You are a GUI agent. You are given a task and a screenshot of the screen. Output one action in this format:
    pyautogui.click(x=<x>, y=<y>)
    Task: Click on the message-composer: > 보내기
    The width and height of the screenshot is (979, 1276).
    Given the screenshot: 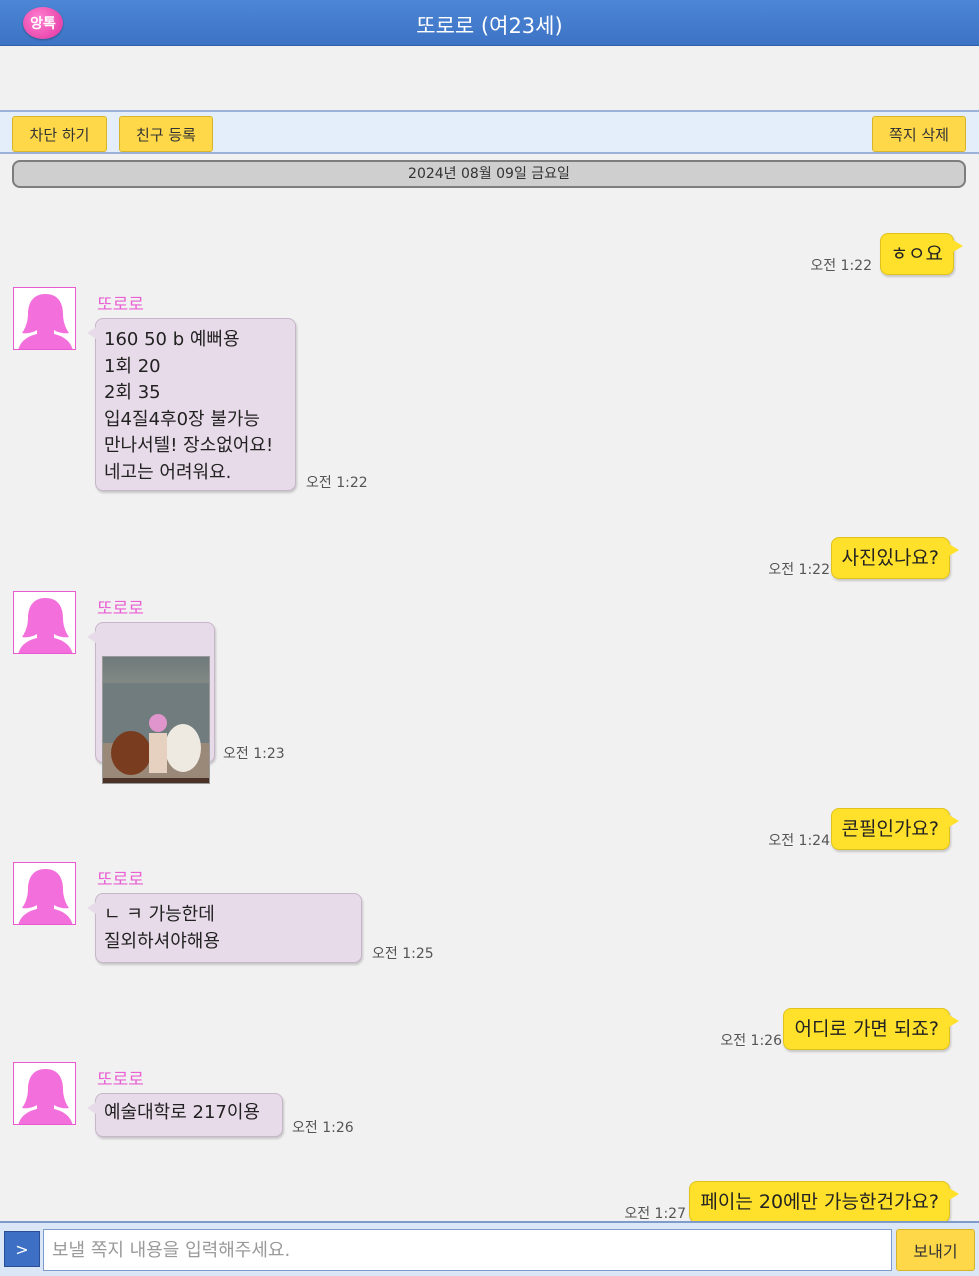 What is the action you would take?
    pyautogui.click(x=489, y=1248)
    